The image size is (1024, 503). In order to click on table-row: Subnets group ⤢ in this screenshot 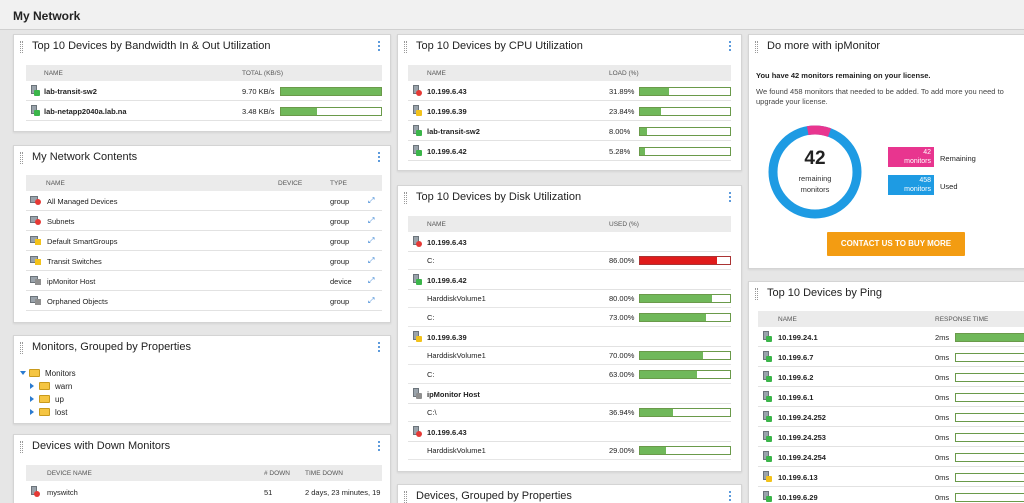, I will do `click(204, 221)`.